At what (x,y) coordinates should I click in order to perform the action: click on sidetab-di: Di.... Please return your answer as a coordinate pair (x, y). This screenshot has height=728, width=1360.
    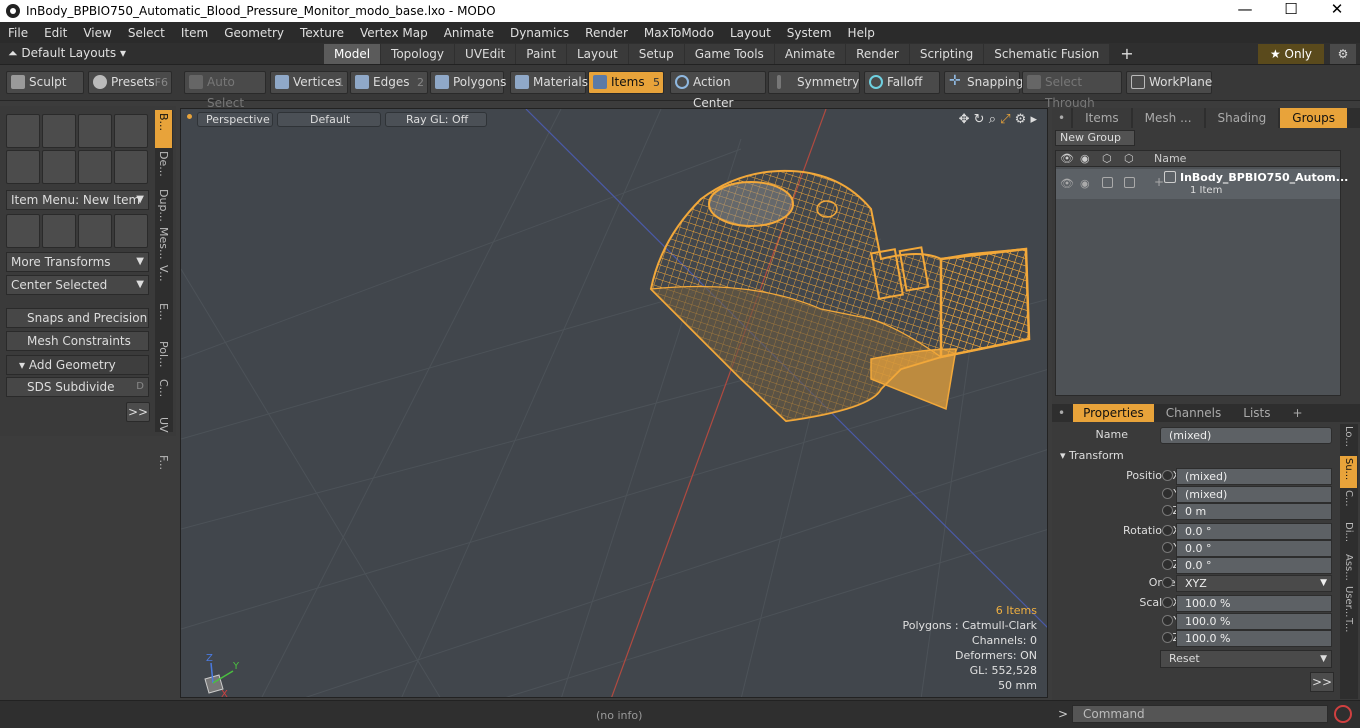
    Looking at the image, I should click on (1348, 536).